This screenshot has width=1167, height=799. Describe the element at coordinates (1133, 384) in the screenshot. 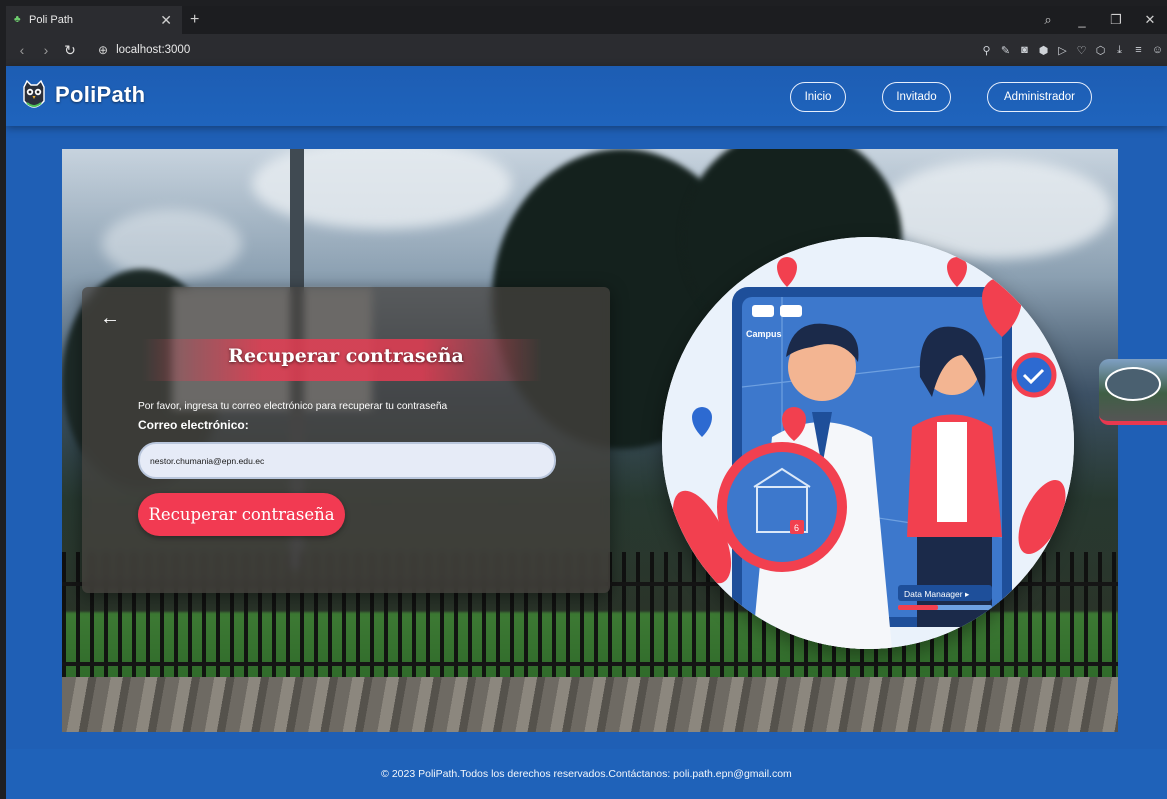

I see `thumbnail-image` at that location.